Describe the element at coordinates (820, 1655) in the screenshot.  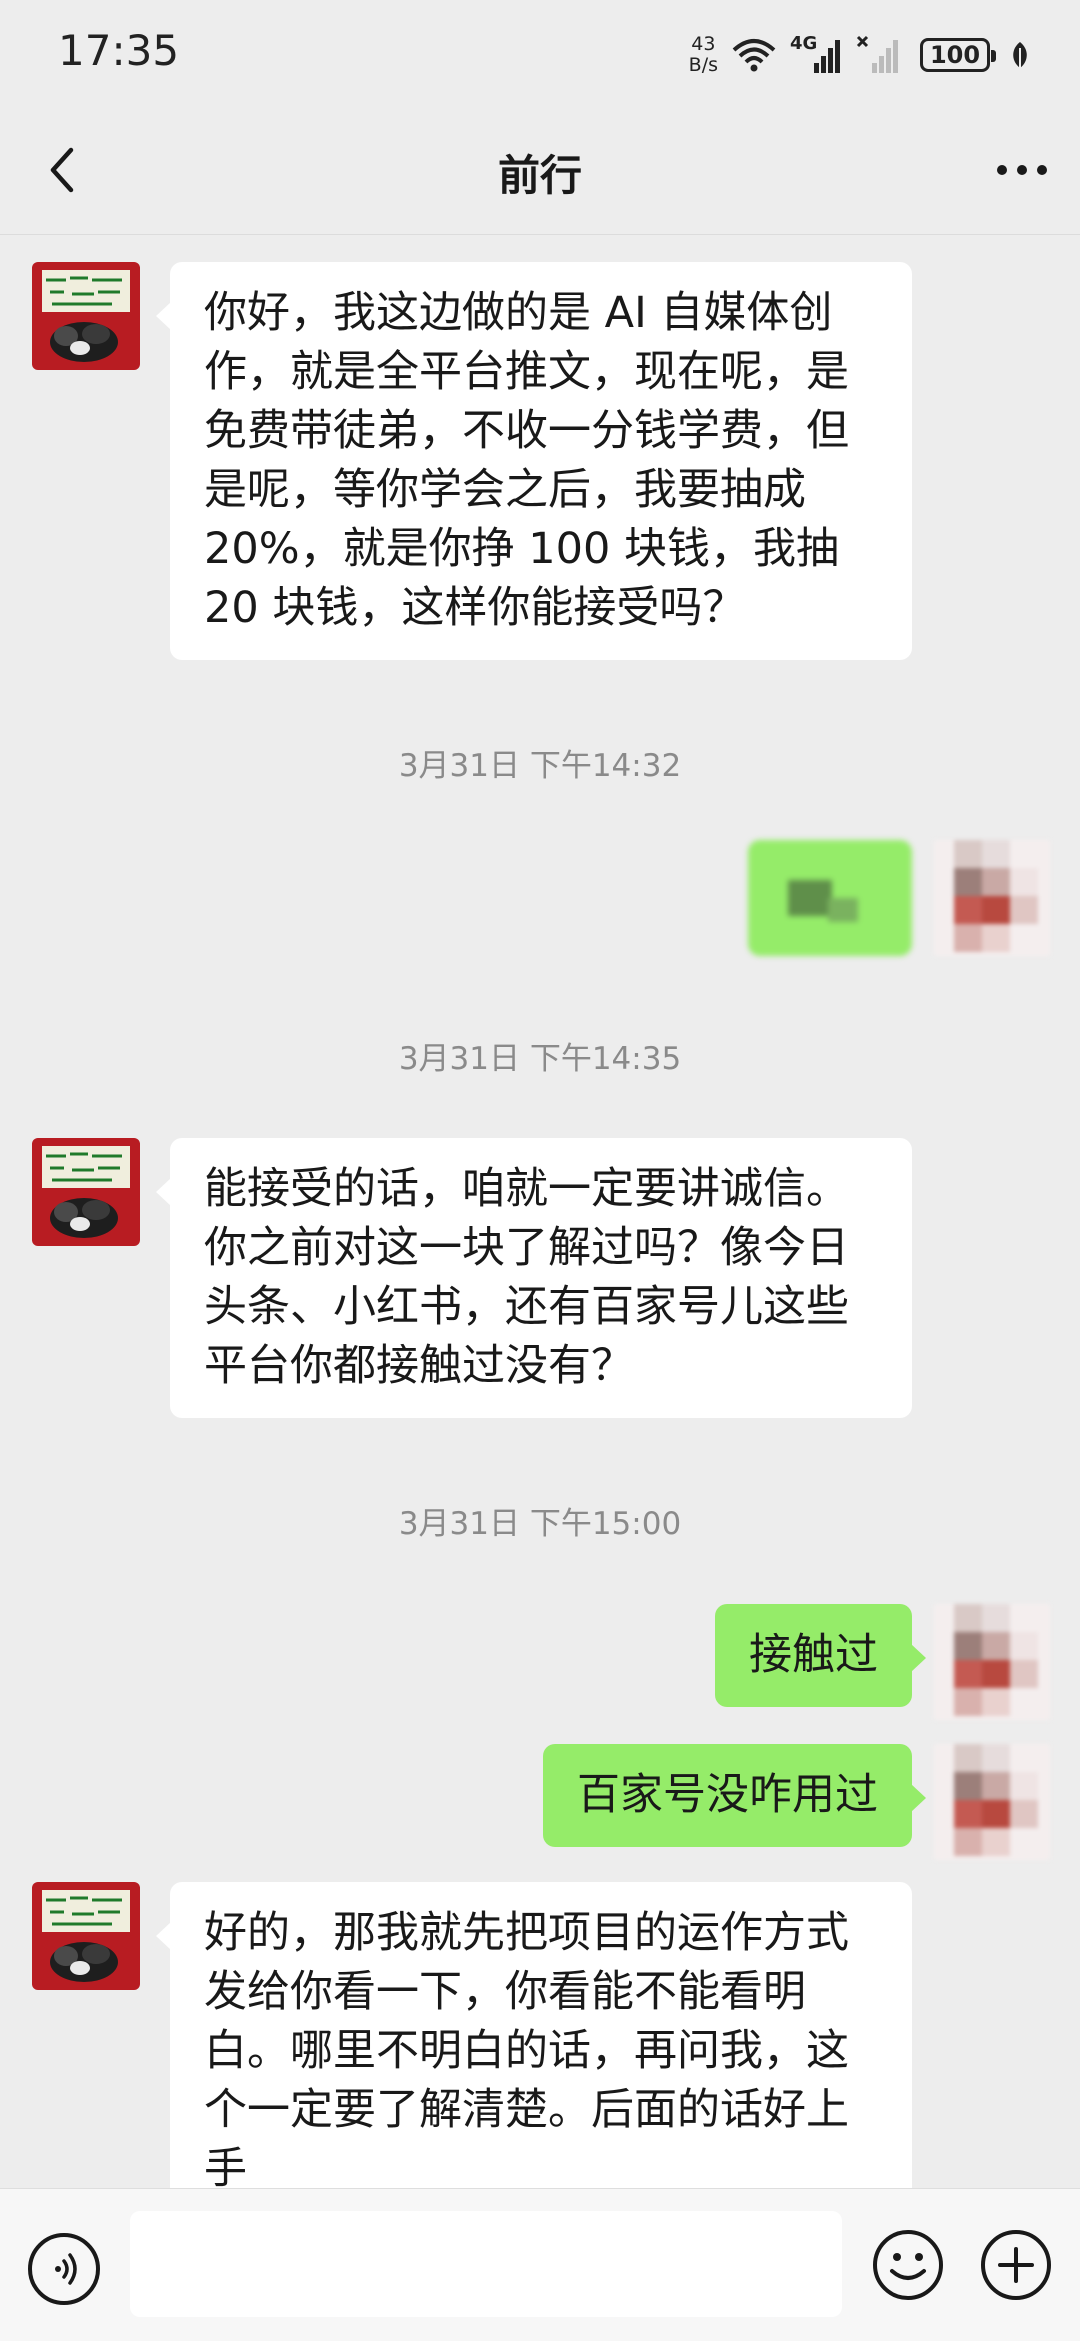
I see `message-bubble-outgoing: 接触过` at that location.